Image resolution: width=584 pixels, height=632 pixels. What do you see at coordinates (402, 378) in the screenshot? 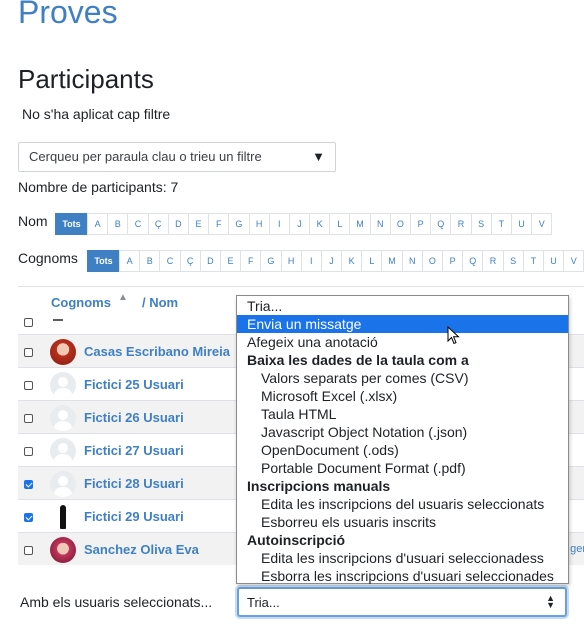
I see `option-csv: Valors separats per comes (CSV)` at bounding box center [402, 378].